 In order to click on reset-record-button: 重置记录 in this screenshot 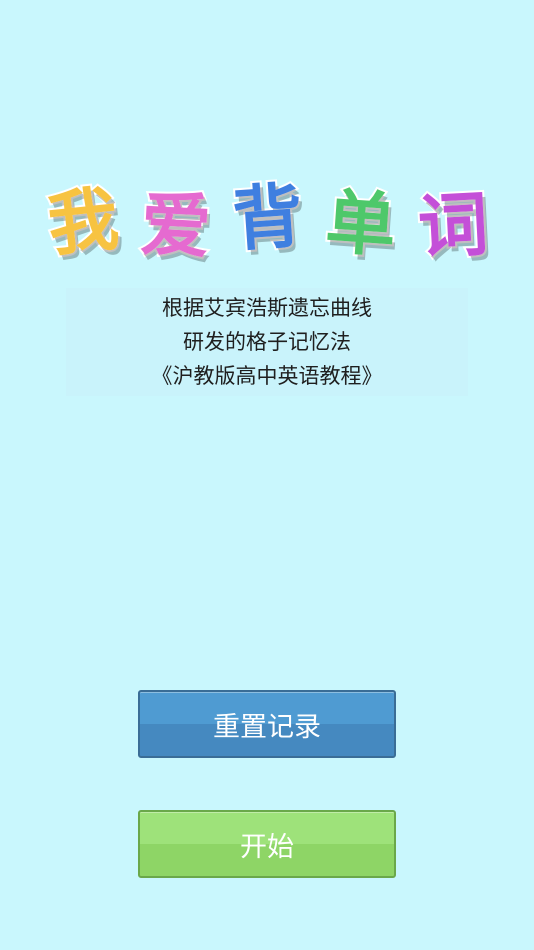, I will do `click(267, 724)`.